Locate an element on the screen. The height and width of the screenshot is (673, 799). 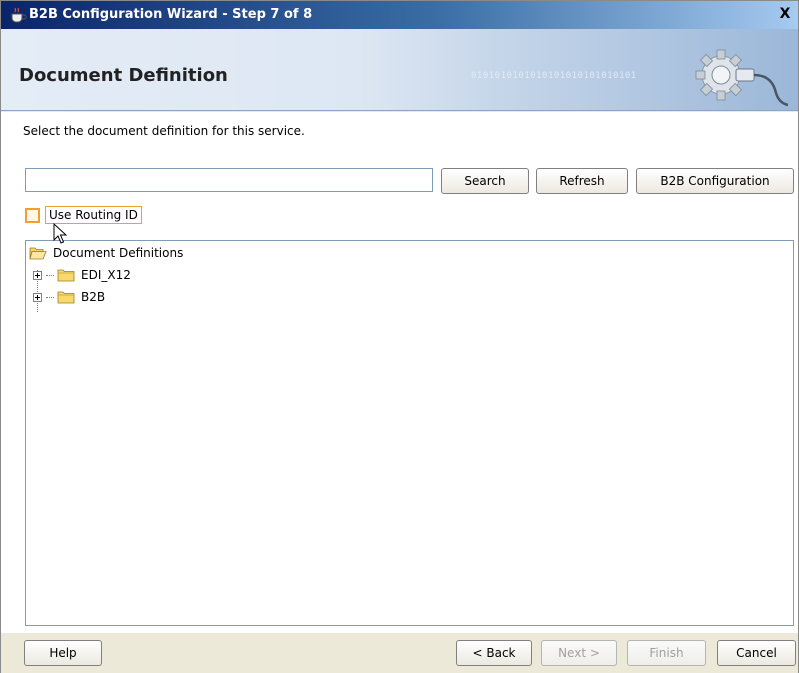
open-folder-icon is located at coordinates (38, 253).